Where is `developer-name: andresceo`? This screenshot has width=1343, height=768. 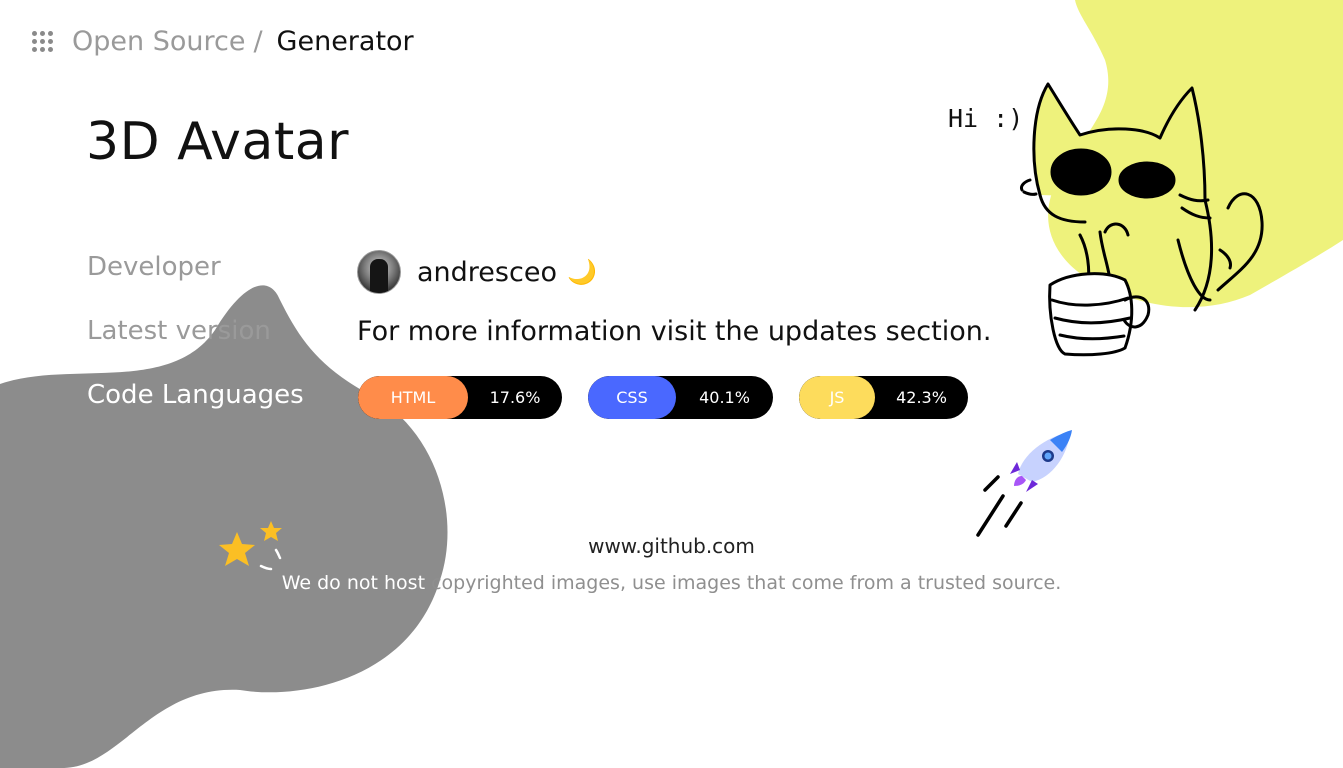
developer-name: andresceo is located at coordinates (487, 272).